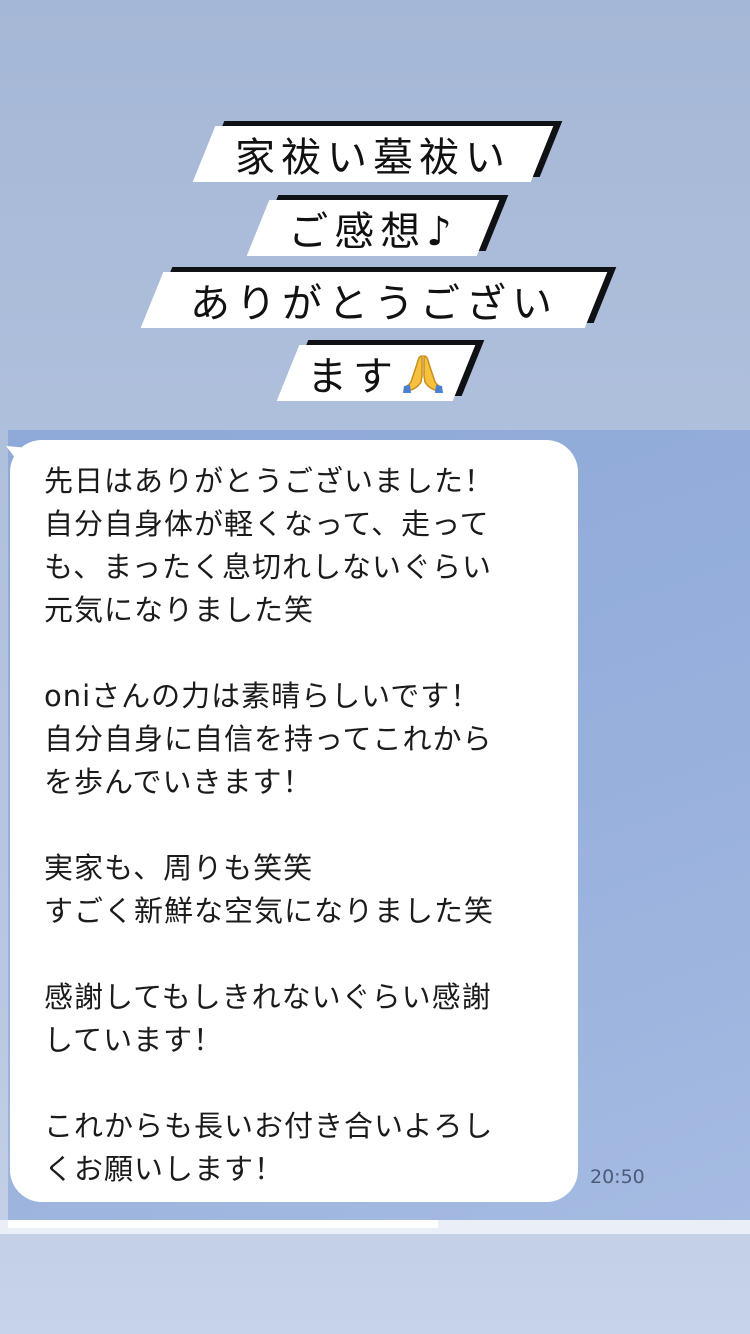  I want to click on message-line: を歩んでいきます！, so click(178, 782).